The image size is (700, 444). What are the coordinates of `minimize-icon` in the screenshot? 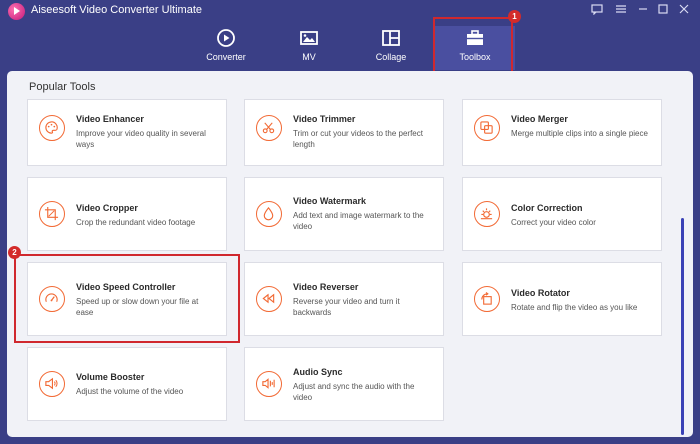 It's located at (643, 10).